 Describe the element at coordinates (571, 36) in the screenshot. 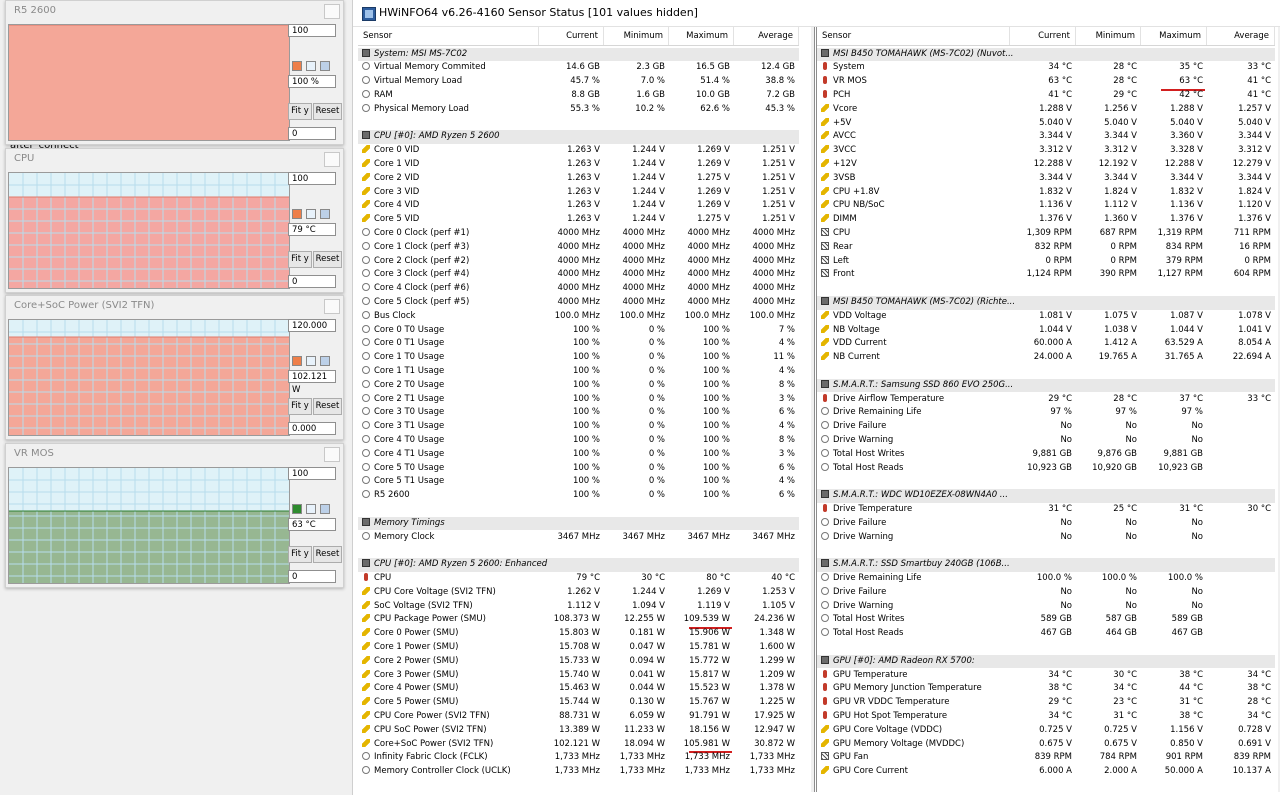

I see `column-header-current: Current` at that location.